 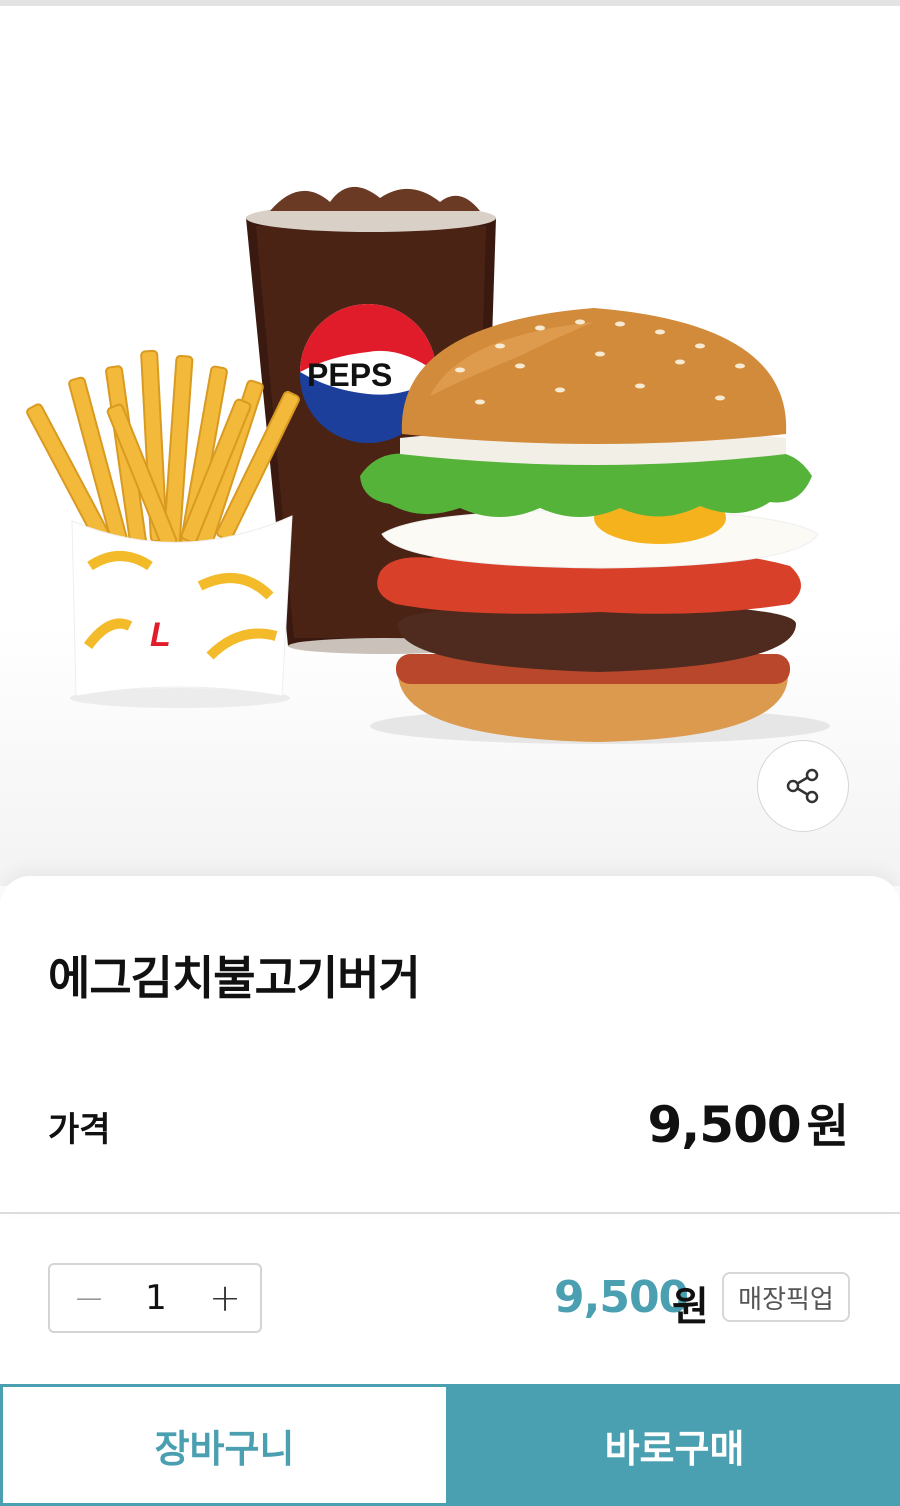 I want to click on quantity-value: 1, so click(x=156, y=1298).